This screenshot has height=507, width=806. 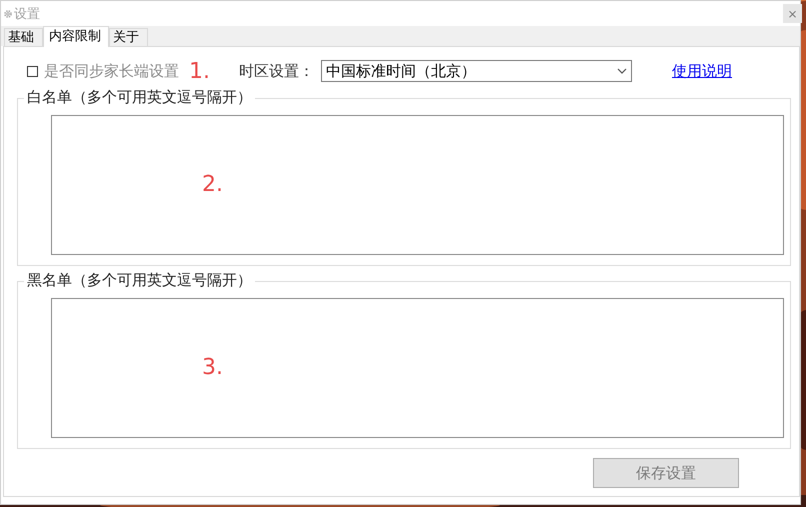 What do you see at coordinates (8, 13) in the screenshot?
I see `gear-icon` at bounding box center [8, 13].